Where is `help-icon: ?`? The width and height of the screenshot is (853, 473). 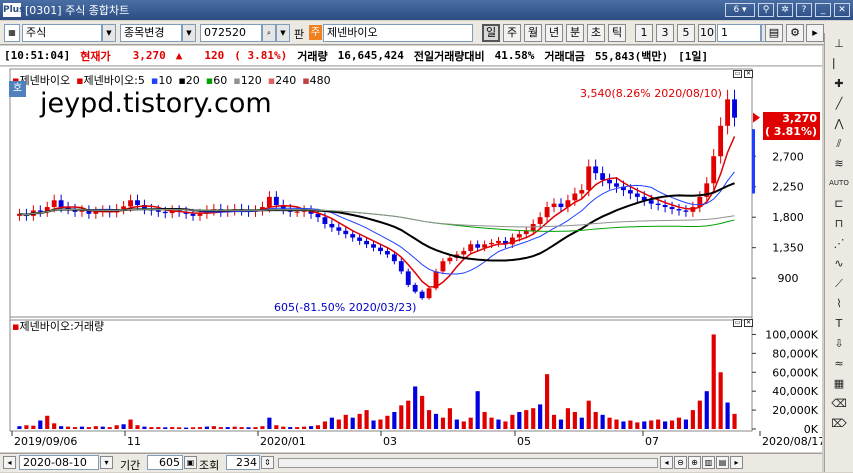 help-icon: ? is located at coordinates (804, 10).